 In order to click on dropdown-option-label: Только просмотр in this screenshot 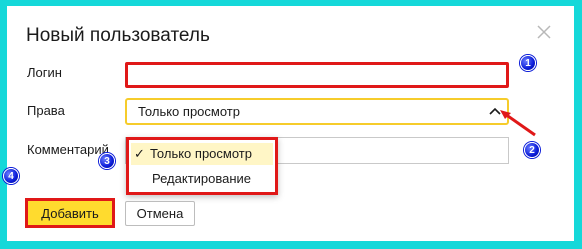, I will do `click(201, 153)`.